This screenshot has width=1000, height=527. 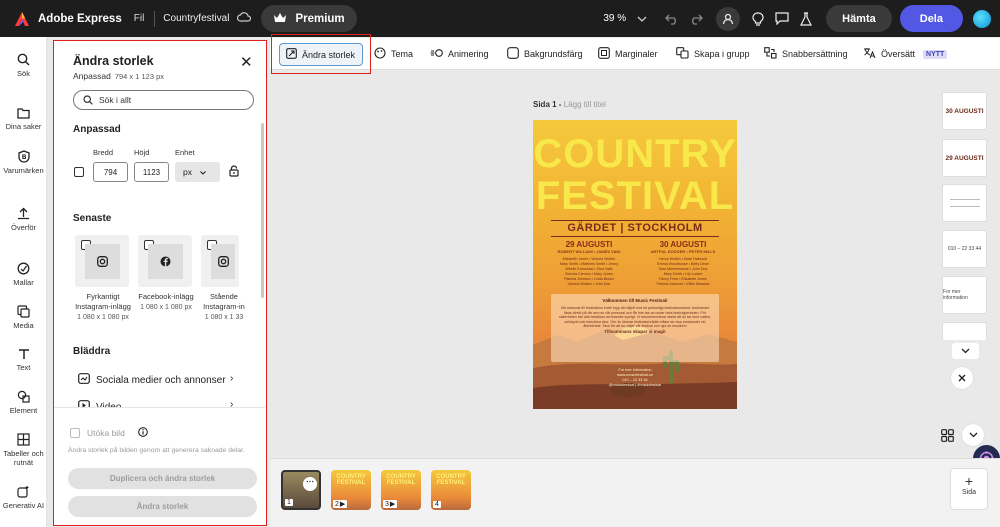 I want to click on rail-item-upload: Överför, so click(x=23, y=219).